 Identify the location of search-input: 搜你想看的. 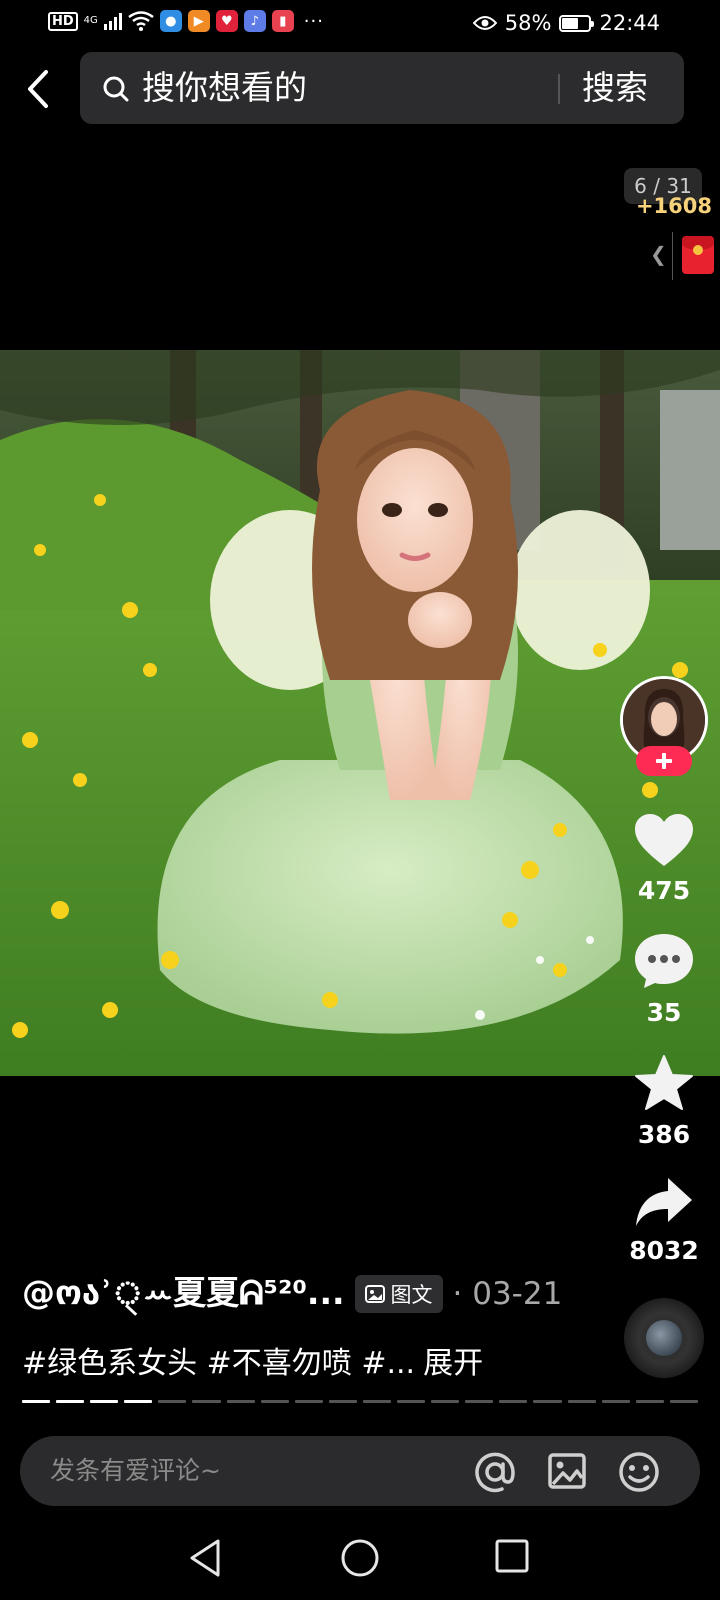
(224, 88).